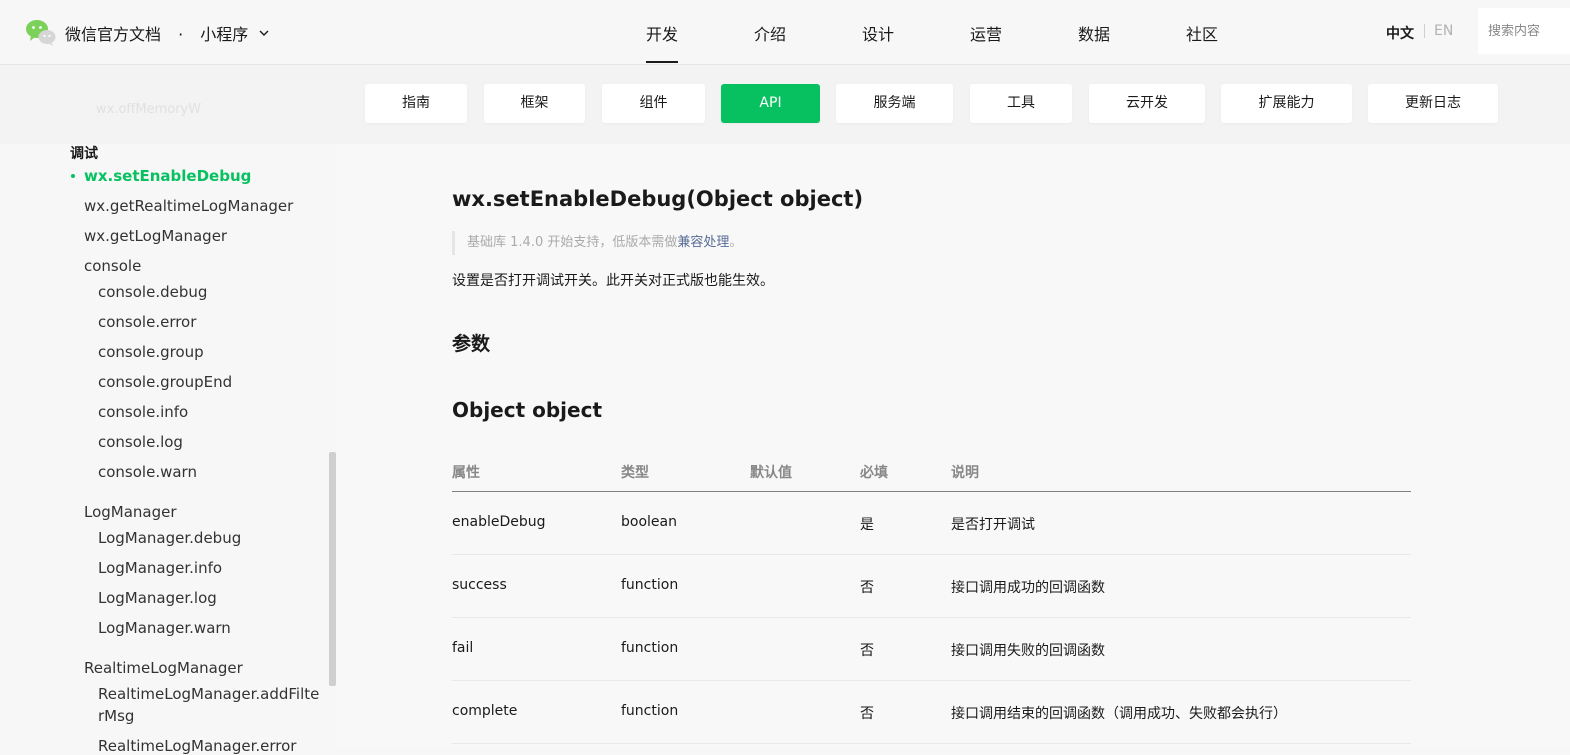 Image resolution: width=1570 pixels, height=755 pixels. What do you see at coordinates (993, 525) in the screenshot?
I see `row-1-desc: 是否打开调试` at bounding box center [993, 525].